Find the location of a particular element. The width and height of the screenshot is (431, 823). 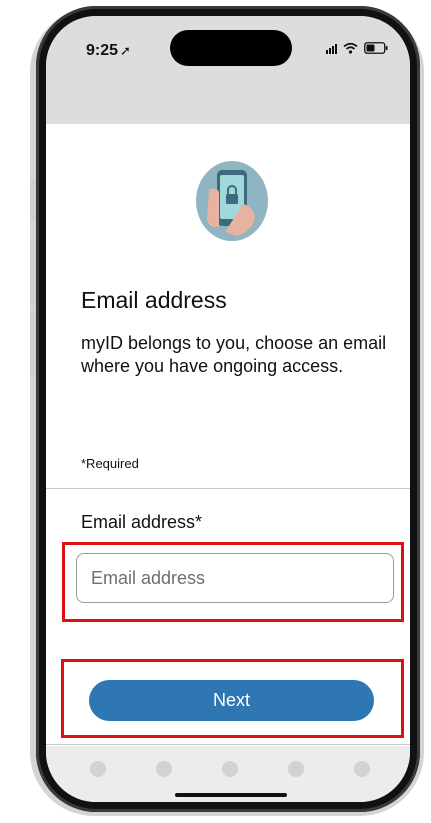

phone-lock-icon is located at coordinates (232, 201).